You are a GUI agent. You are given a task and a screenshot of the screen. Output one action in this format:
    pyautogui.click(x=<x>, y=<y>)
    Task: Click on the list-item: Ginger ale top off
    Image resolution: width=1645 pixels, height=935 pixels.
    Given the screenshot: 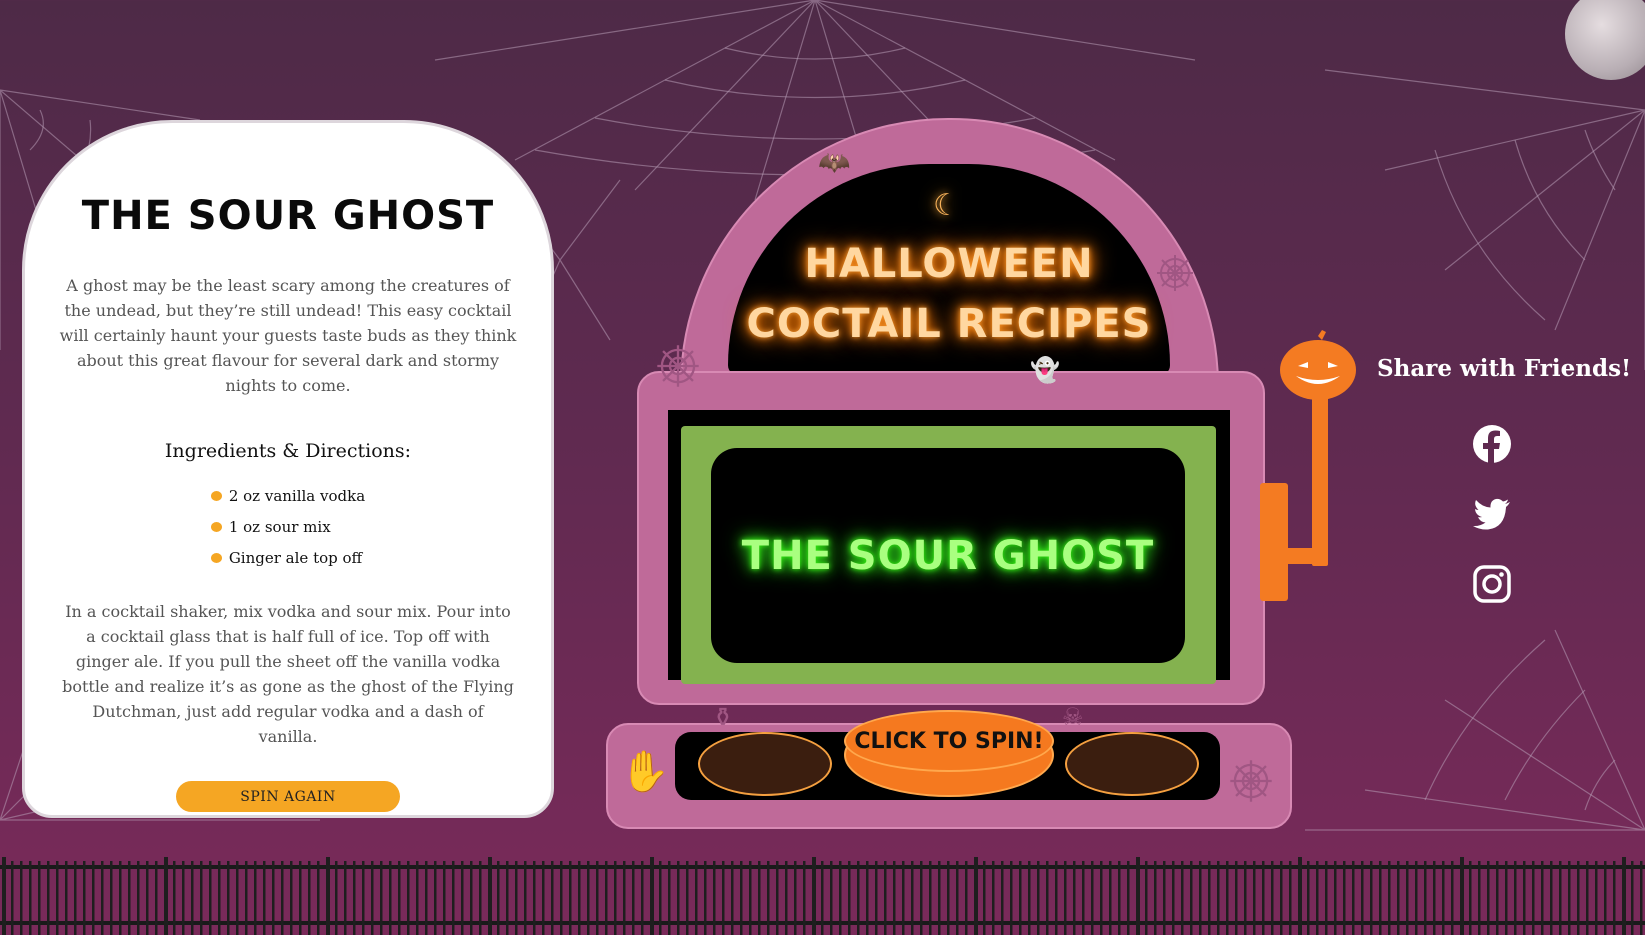 What is the action you would take?
    pyautogui.click(x=287, y=557)
    